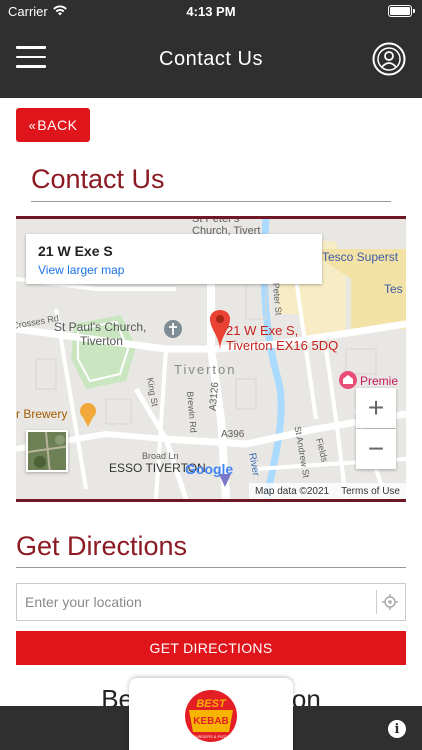 This screenshot has width=422, height=750. What do you see at coordinates (211, 201) in the screenshot?
I see `title-divider` at bounding box center [211, 201].